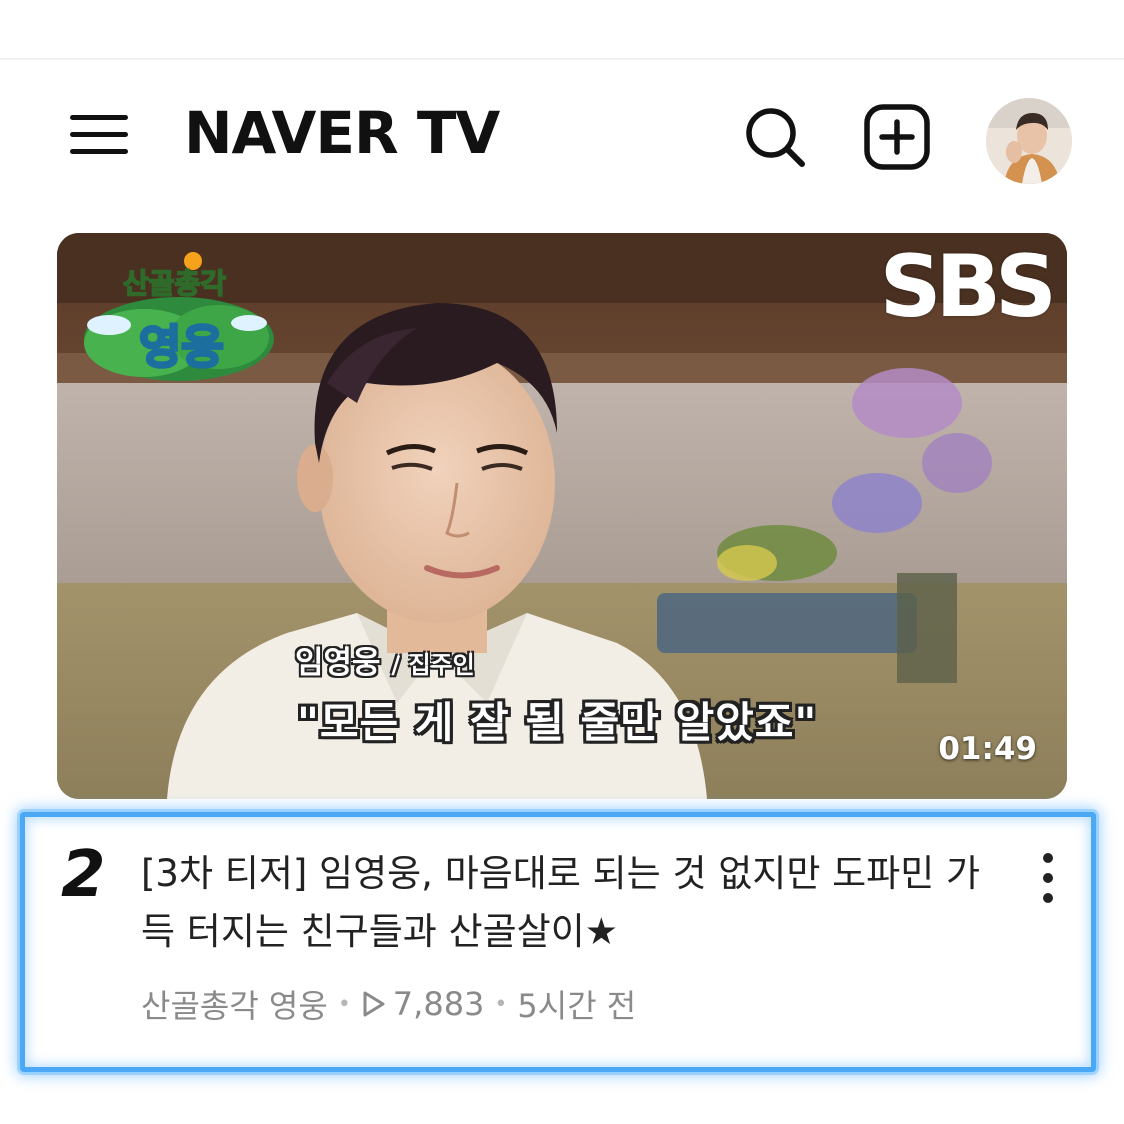  I want to click on channel-name: 산골총각 영웅, so click(234, 1004).